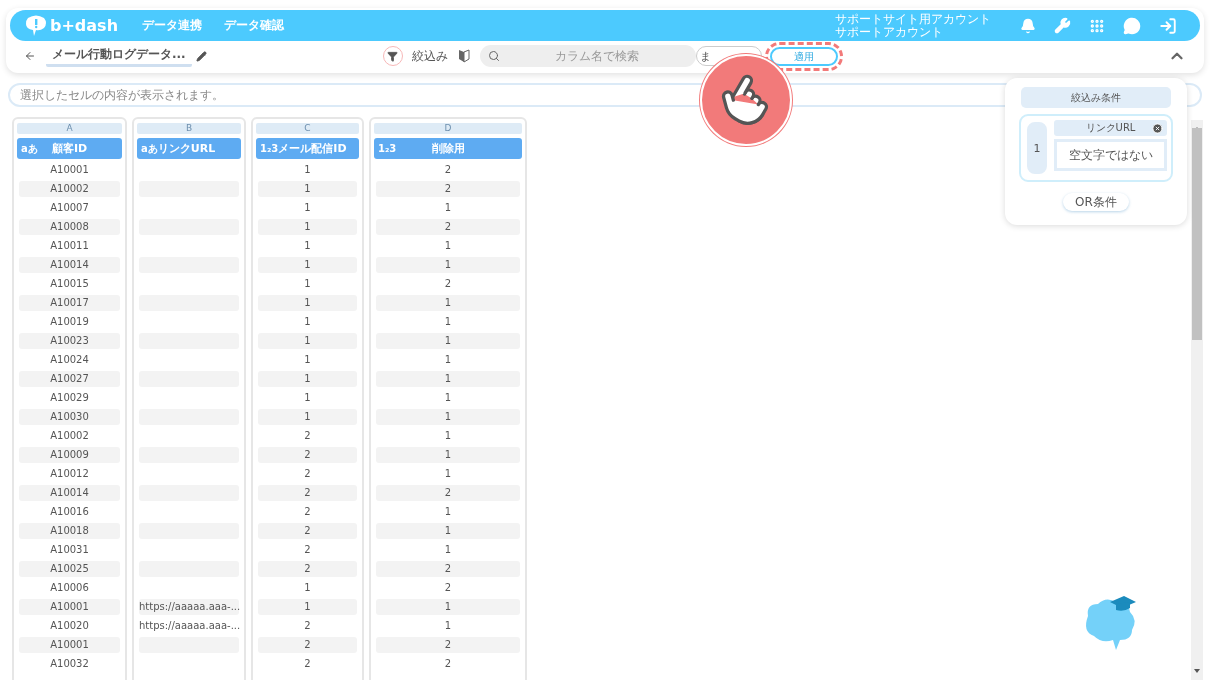  I want to click on account-name: サポートサイト用アカウント, so click(913, 19).